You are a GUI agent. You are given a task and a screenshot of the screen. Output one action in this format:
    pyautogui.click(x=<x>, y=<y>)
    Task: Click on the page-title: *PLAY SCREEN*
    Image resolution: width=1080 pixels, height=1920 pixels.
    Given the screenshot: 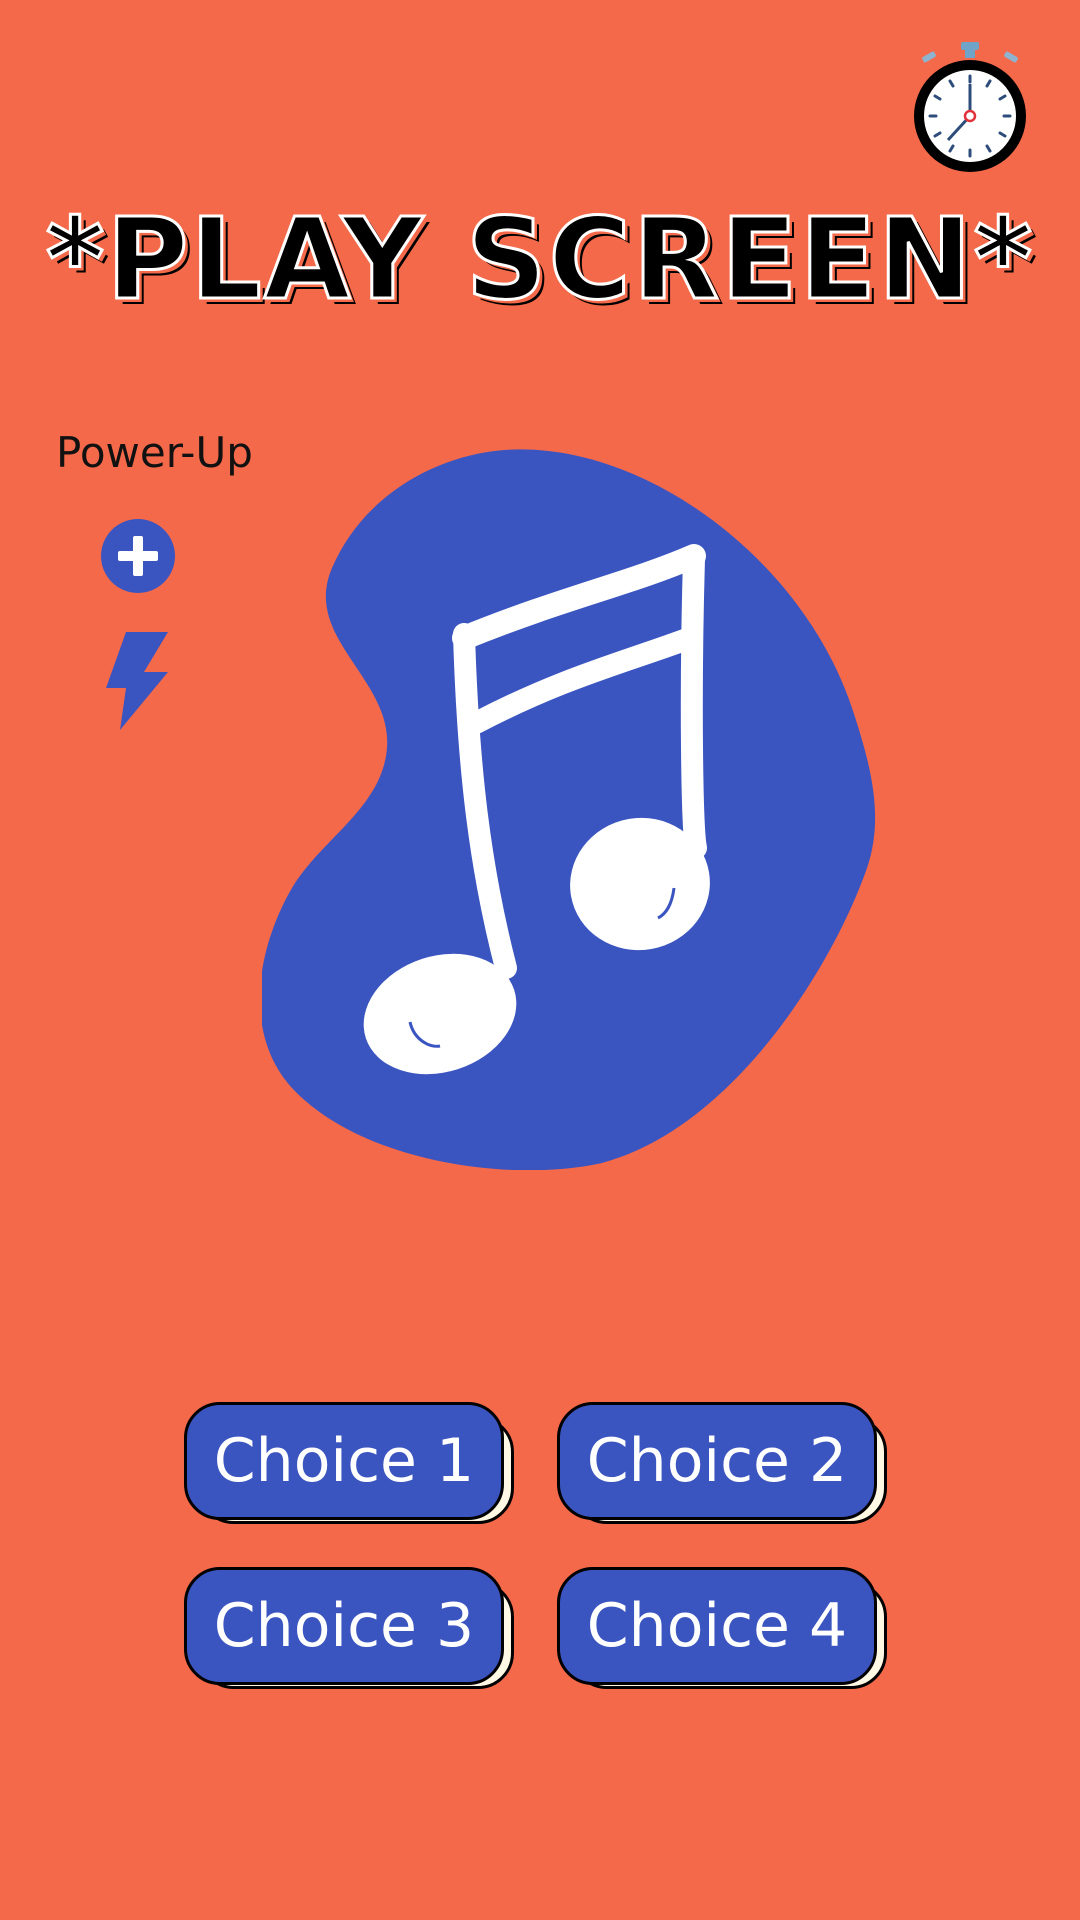 What is the action you would take?
    pyautogui.click(x=539, y=260)
    